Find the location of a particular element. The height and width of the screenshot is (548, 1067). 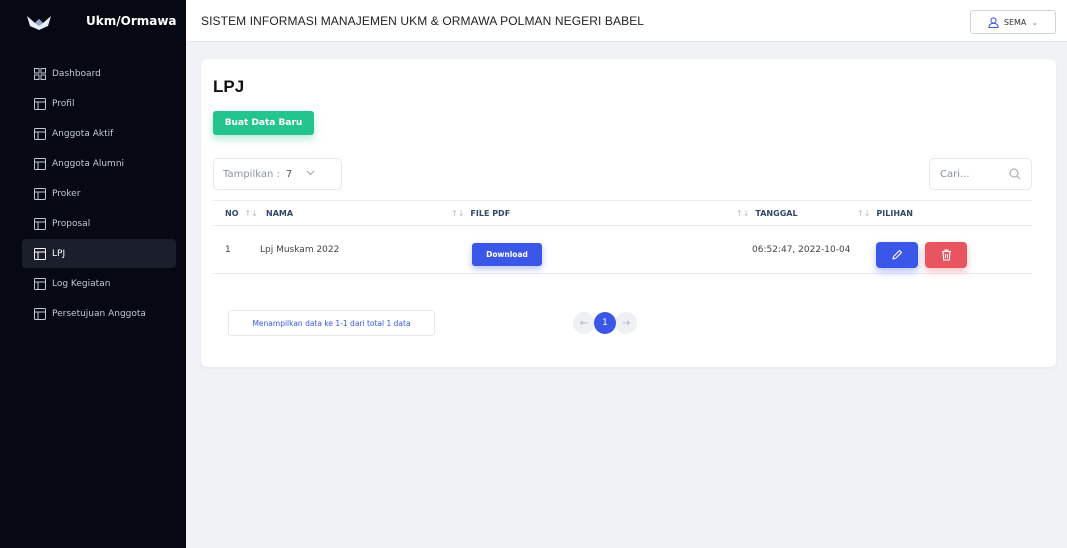

column-tanggal: ↑↓ TANGGAL is located at coordinates (767, 213).